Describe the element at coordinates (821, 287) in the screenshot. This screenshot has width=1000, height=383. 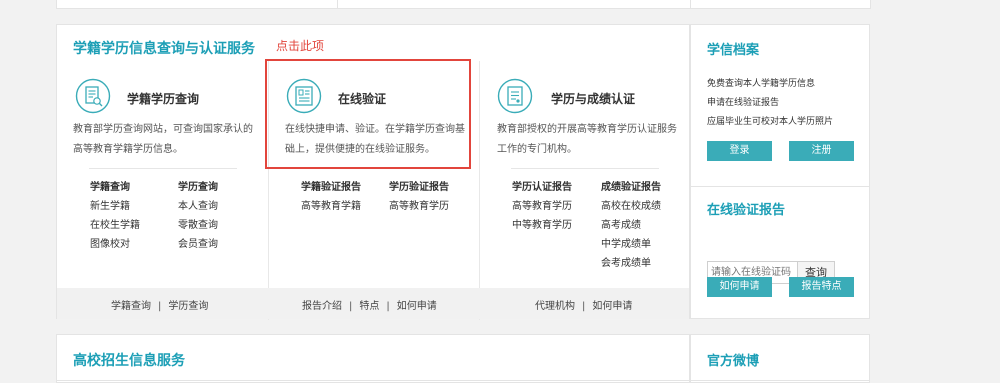
I see `report-features-button: 报告特点` at that location.